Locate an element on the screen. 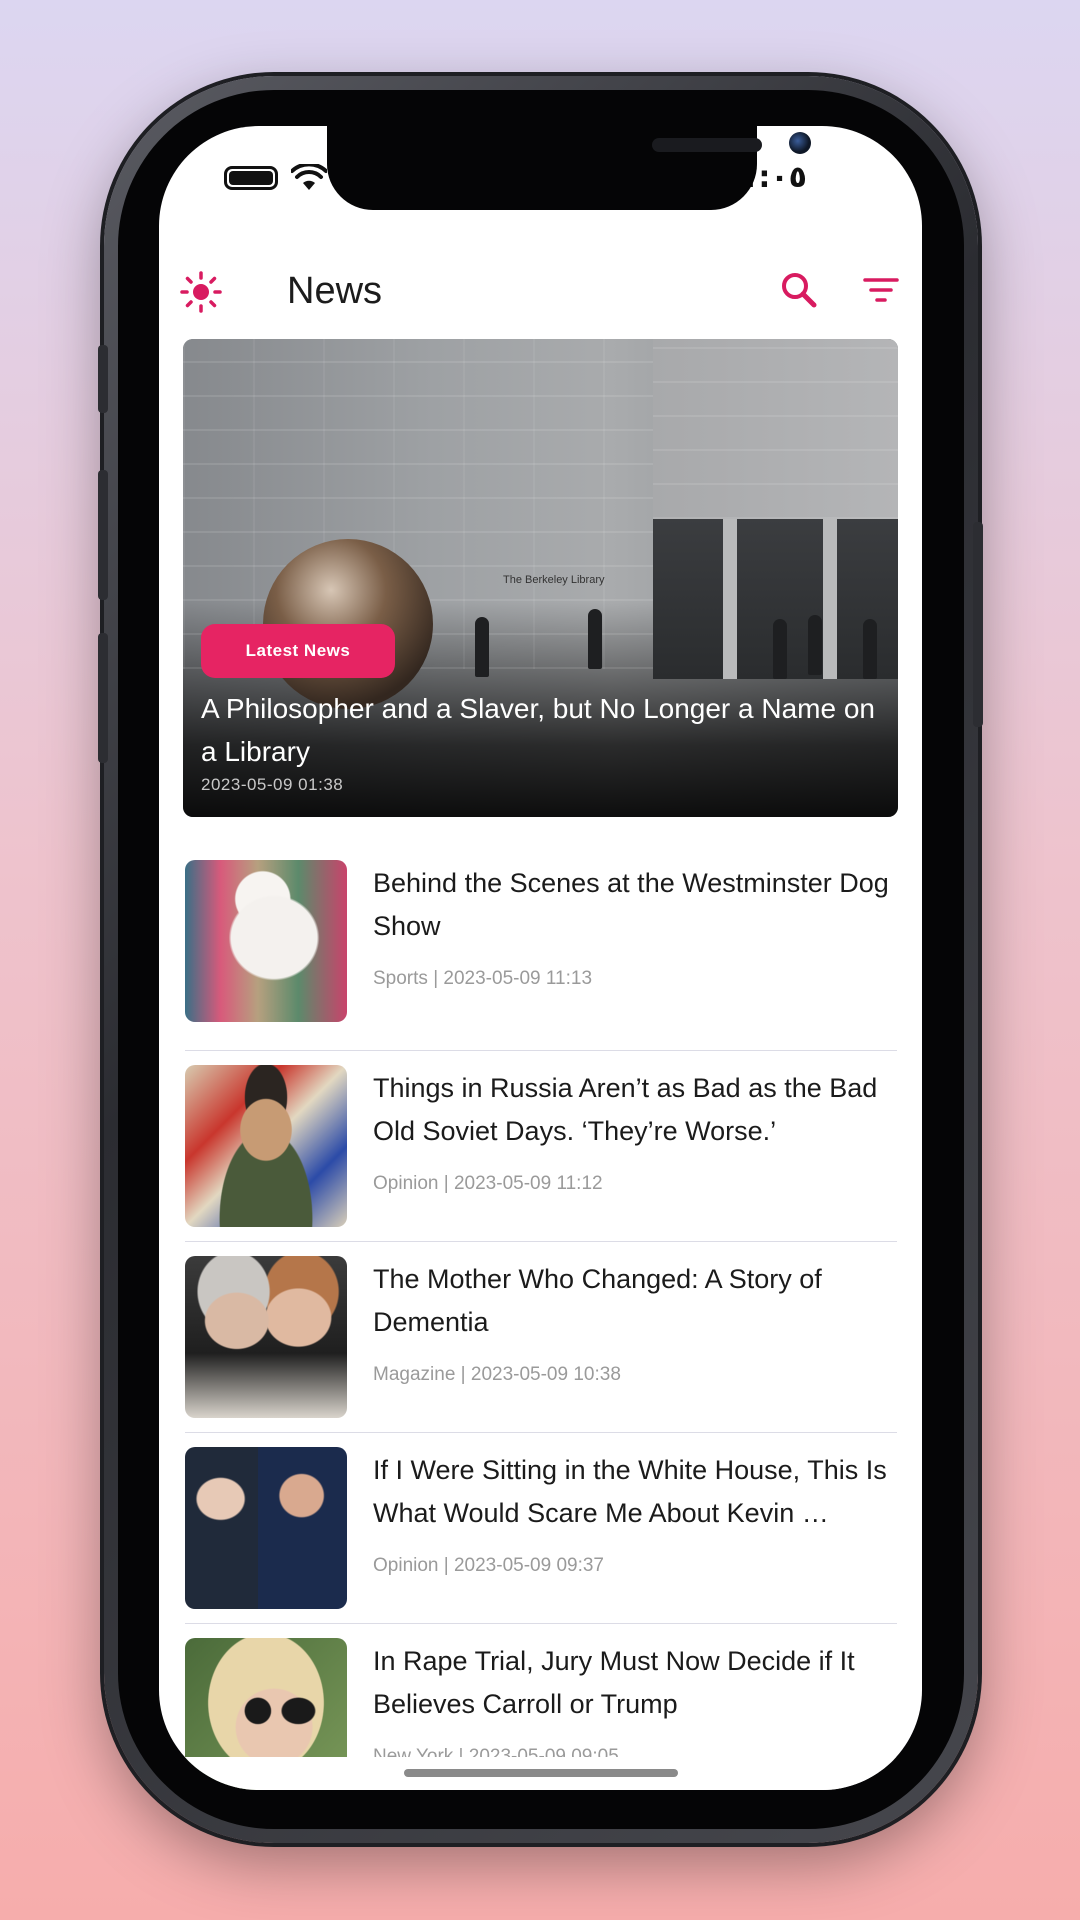 The image size is (1080, 1920). volume-down-button is located at coordinates (103, 698).